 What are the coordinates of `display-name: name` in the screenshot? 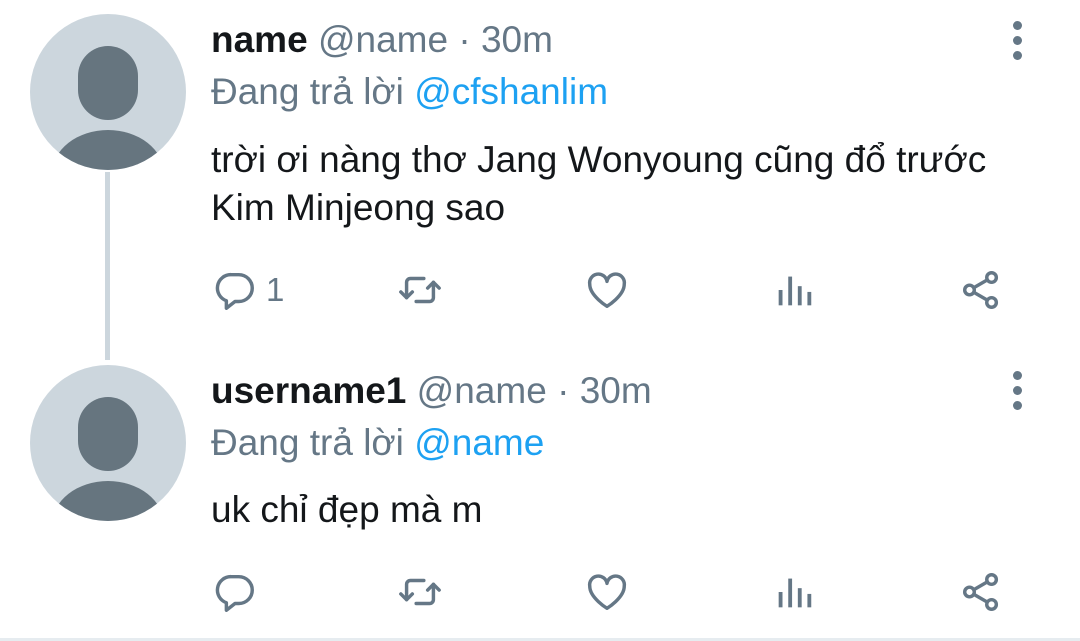 It's located at (259, 39).